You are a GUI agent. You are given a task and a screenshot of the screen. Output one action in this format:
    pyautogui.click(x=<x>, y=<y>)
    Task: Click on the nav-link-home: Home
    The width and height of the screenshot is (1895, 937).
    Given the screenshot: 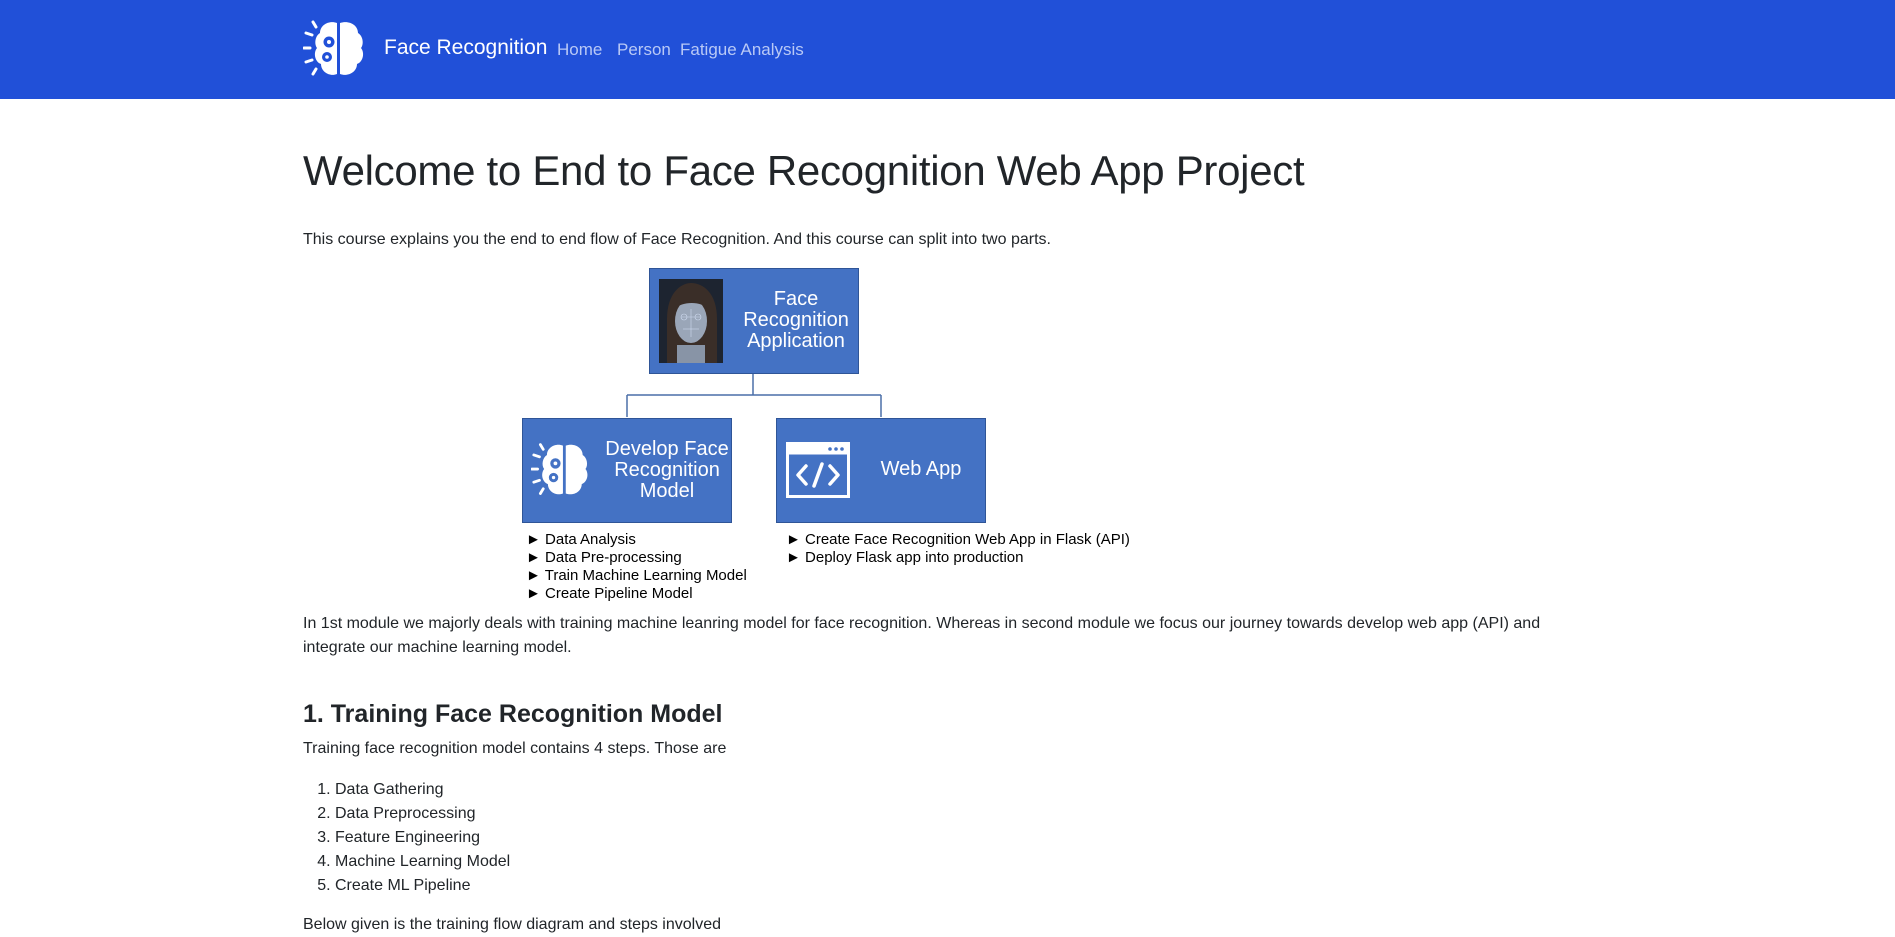 What is the action you would take?
    pyautogui.click(x=579, y=50)
    